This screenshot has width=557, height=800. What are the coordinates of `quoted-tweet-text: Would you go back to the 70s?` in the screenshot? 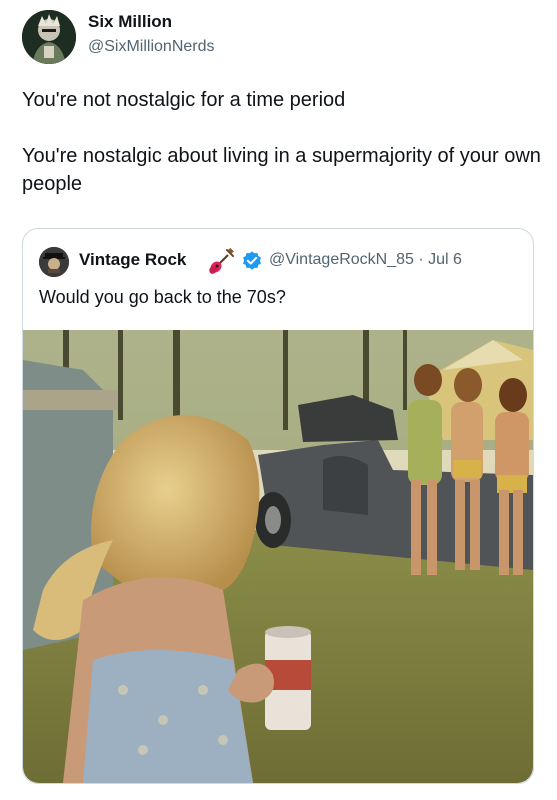 It's located at (162, 297).